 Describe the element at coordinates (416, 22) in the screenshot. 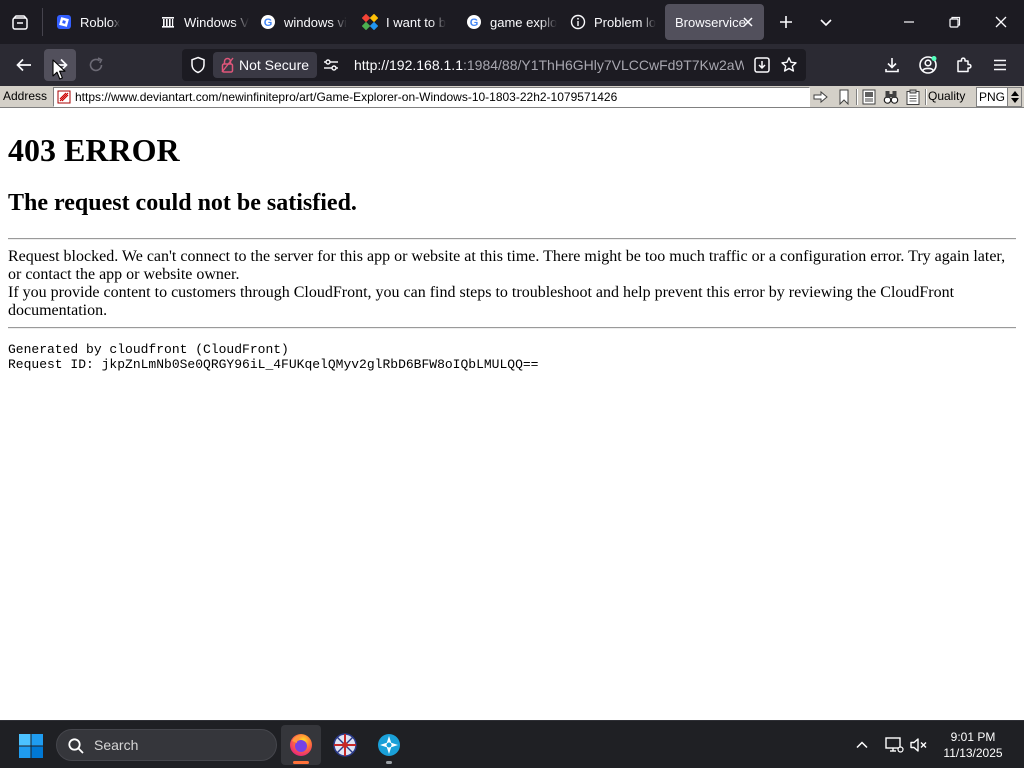

I see `tab-title: I want to b` at that location.